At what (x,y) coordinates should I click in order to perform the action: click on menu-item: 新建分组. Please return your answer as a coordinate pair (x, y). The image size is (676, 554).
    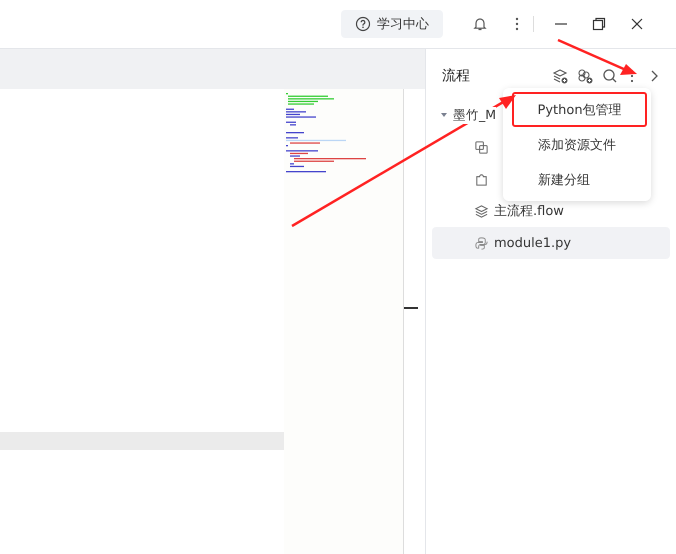
    Looking at the image, I should click on (579, 179).